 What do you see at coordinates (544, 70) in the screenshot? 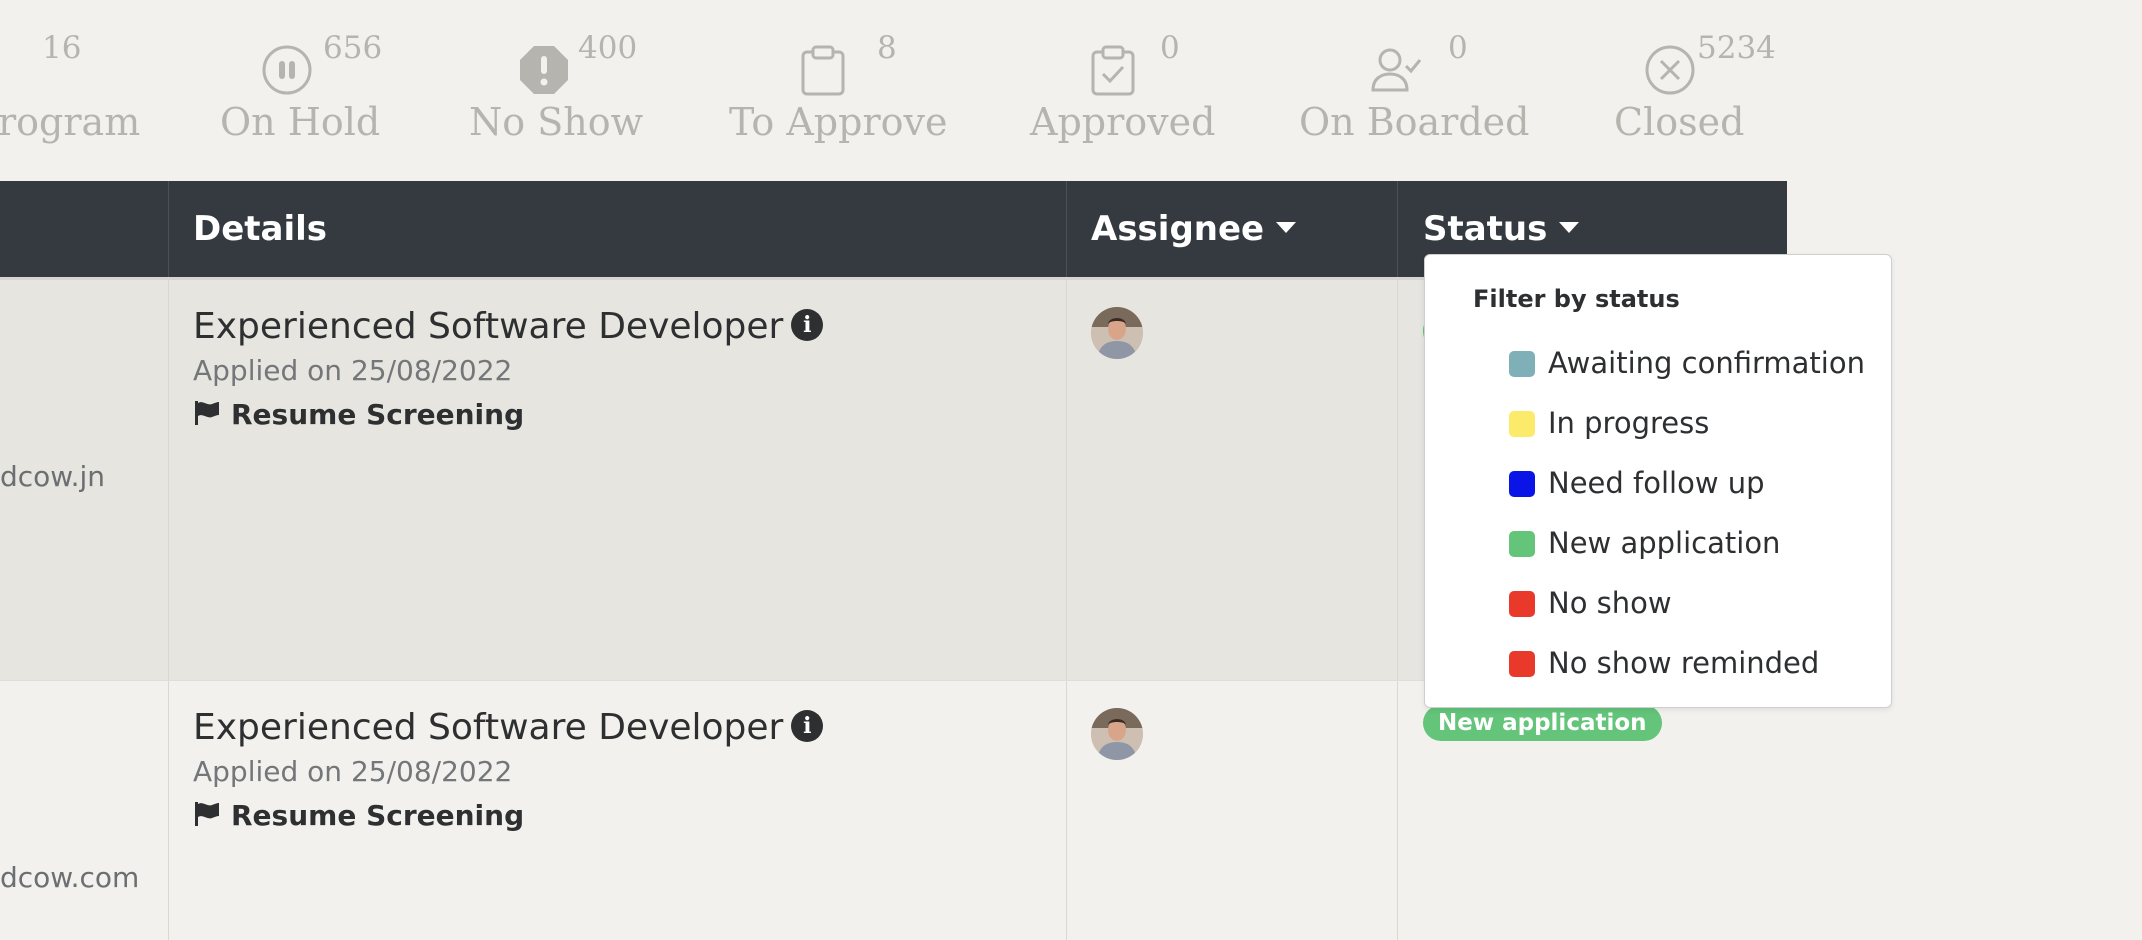
I see `alert-octagon-icon` at bounding box center [544, 70].